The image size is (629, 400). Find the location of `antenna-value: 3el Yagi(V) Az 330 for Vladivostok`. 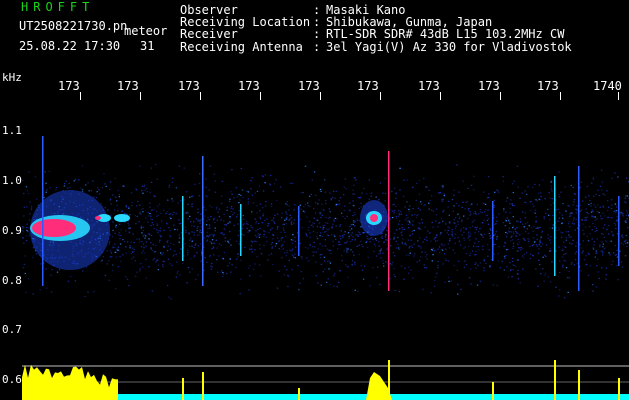

antenna-value: 3el Yagi(V) Az 330 for Vladivostok is located at coordinates (449, 47).